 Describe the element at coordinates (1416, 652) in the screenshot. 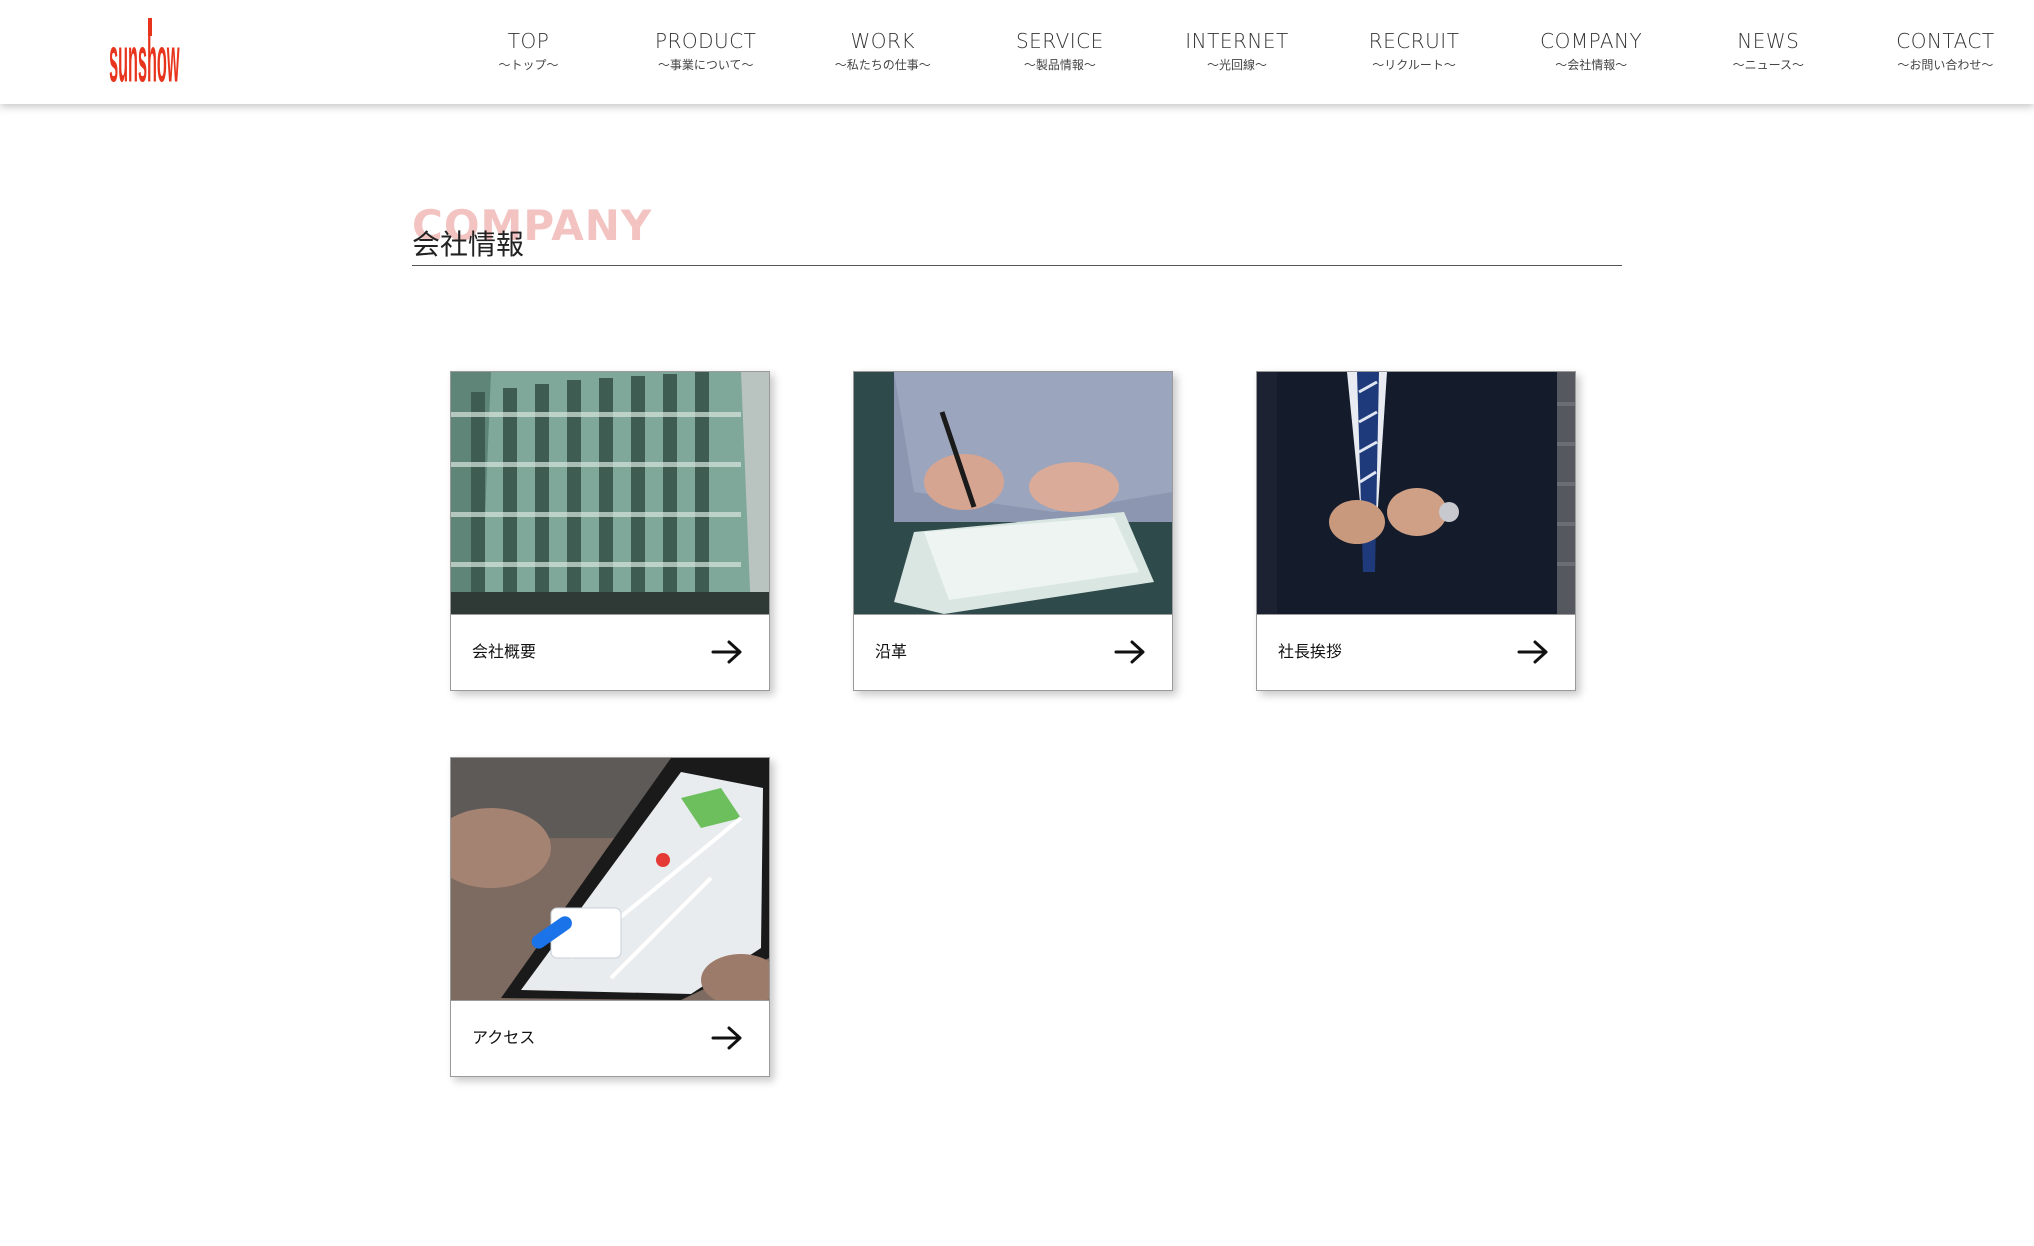

I see `card-footer: 社長挨拶` at that location.